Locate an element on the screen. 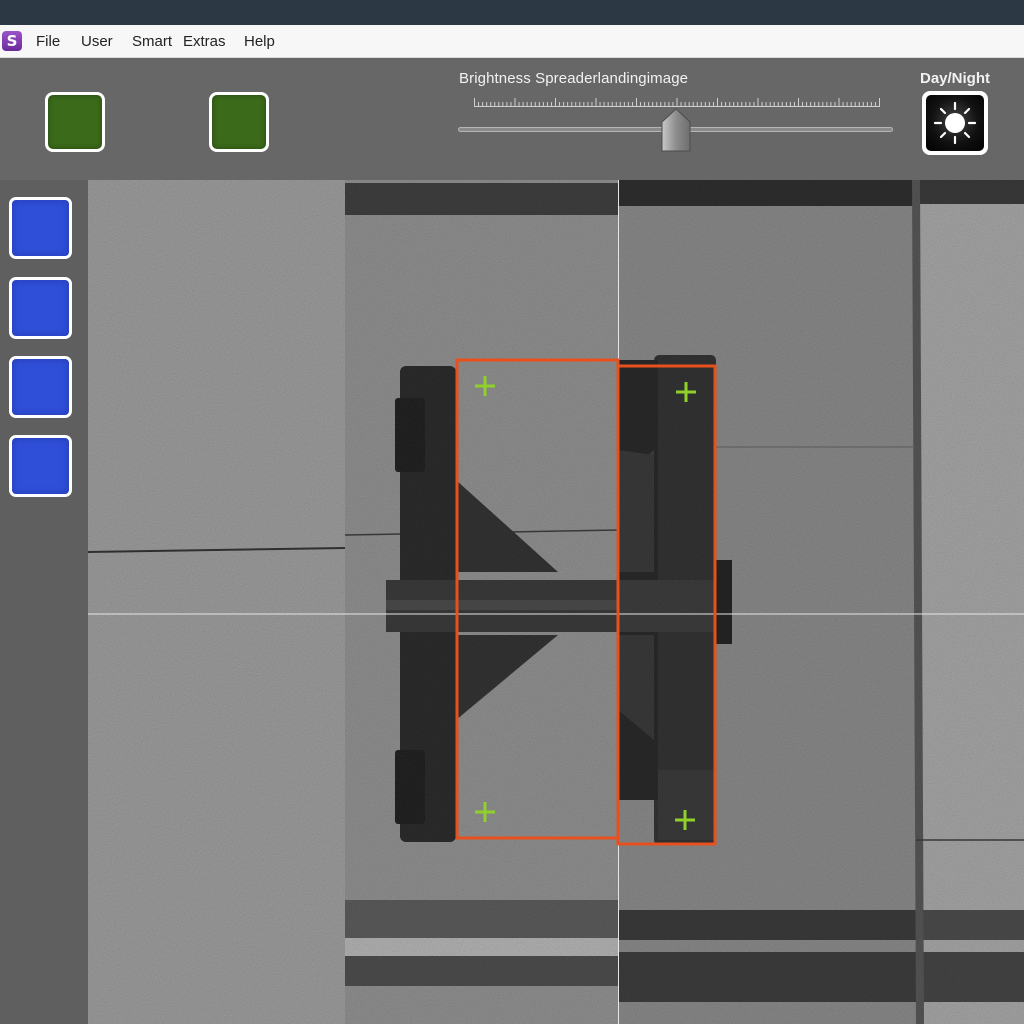  daynight-toggle-button is located at coordinates (955, 123).